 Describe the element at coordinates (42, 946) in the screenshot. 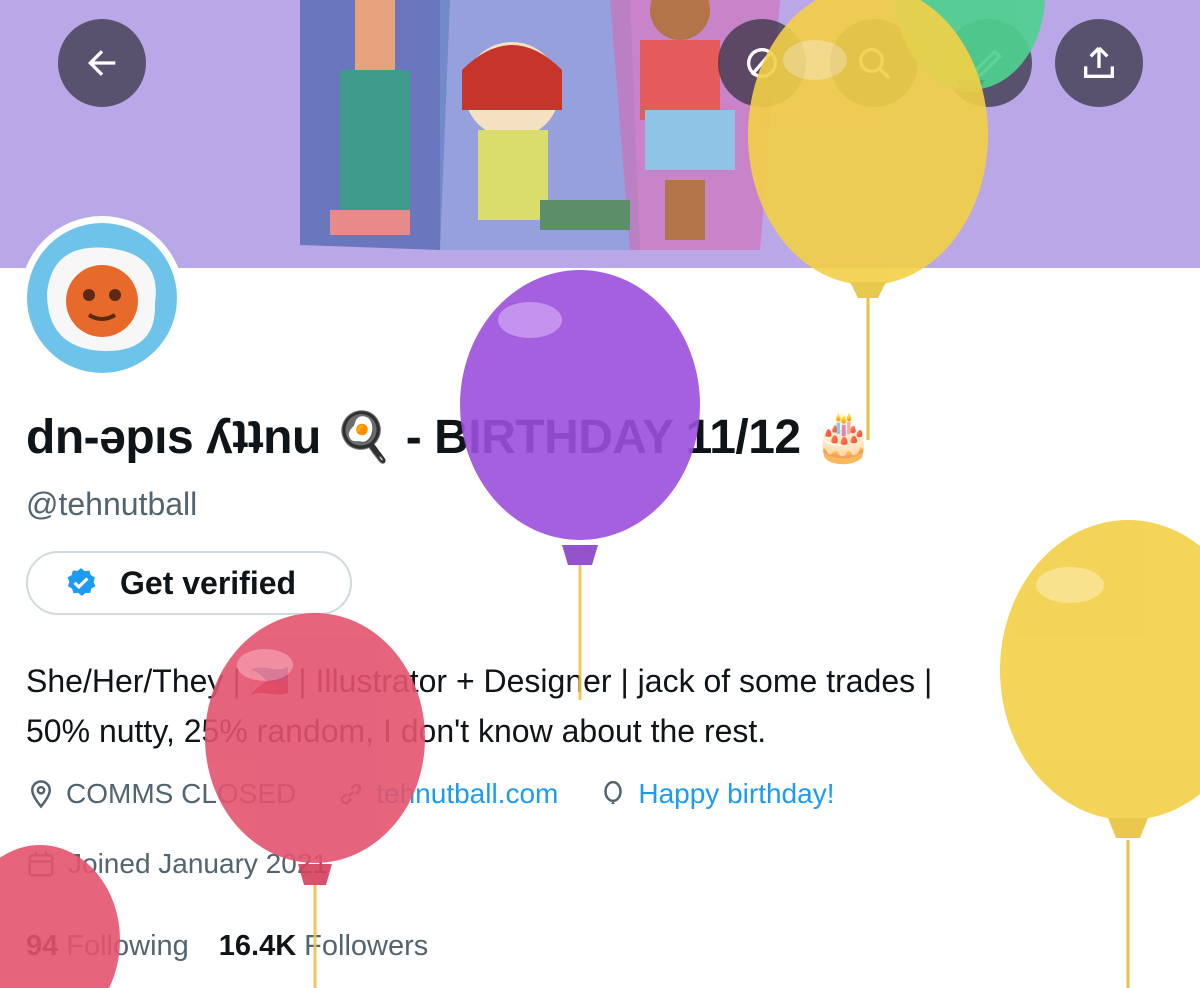

I see `following-count: 94` at that location.